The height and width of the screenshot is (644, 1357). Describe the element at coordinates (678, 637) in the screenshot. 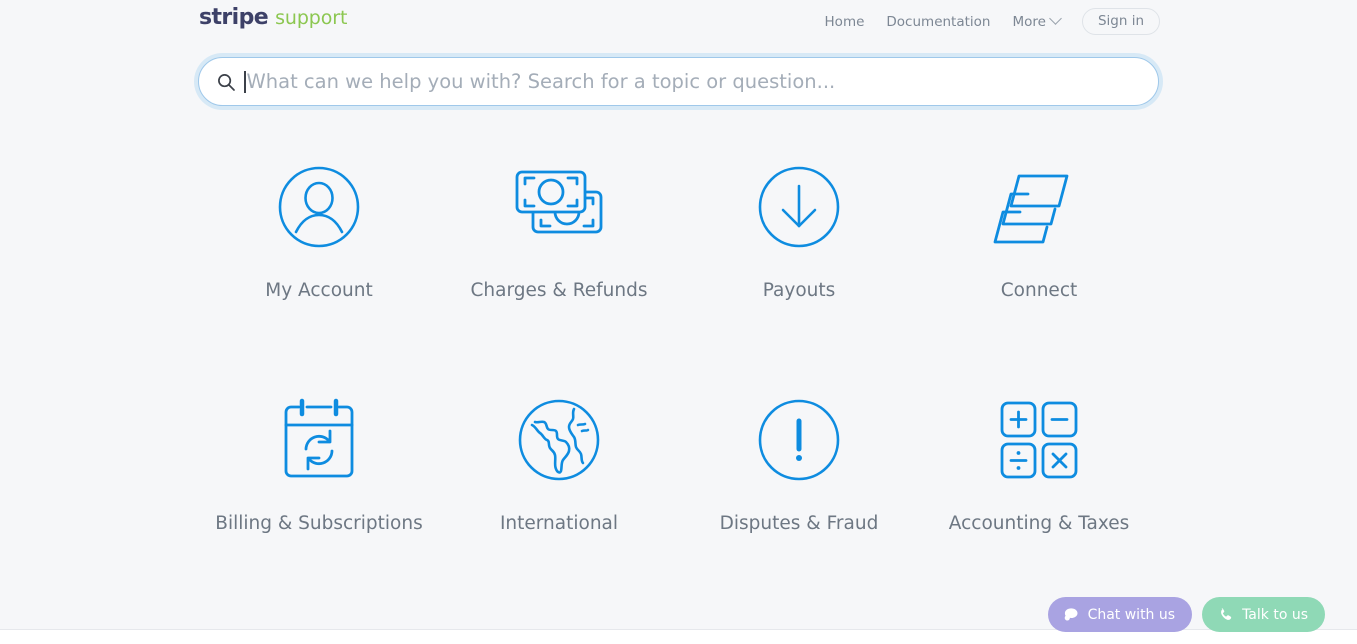

I see `footer` at that location.